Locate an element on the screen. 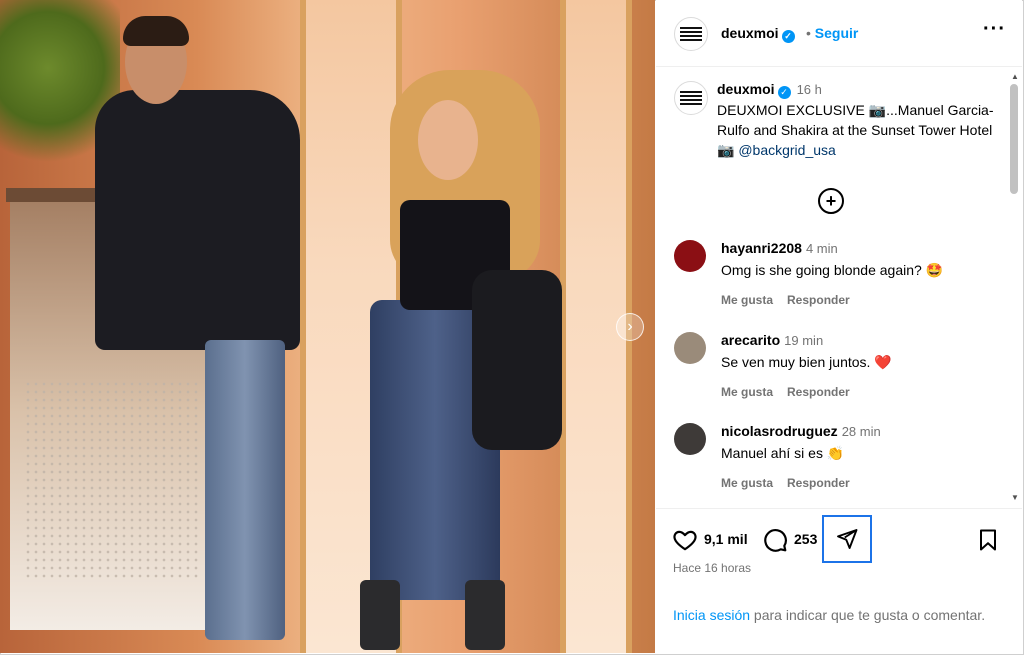 Image resolution: width=1024 pixels, height=655 pixels. comment-text: Manuel ahí si es 👏 is located at coordinates (783, 453).